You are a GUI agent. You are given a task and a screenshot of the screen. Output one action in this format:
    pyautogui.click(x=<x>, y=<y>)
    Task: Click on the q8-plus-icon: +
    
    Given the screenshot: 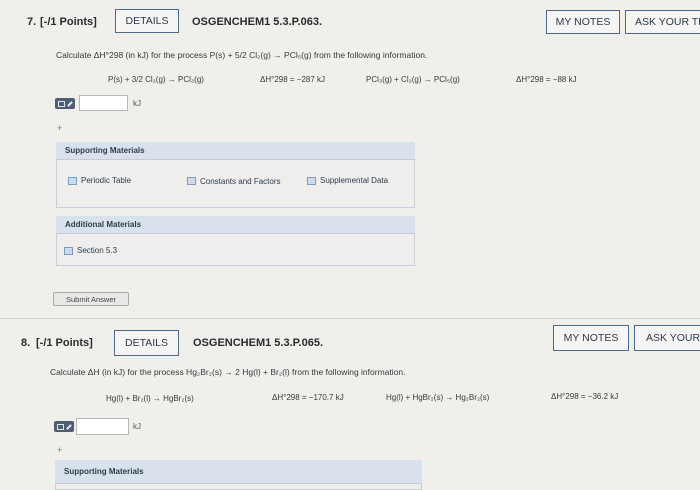 What is the action you would take?
    pyautogui.click(x=60, y=450)
    